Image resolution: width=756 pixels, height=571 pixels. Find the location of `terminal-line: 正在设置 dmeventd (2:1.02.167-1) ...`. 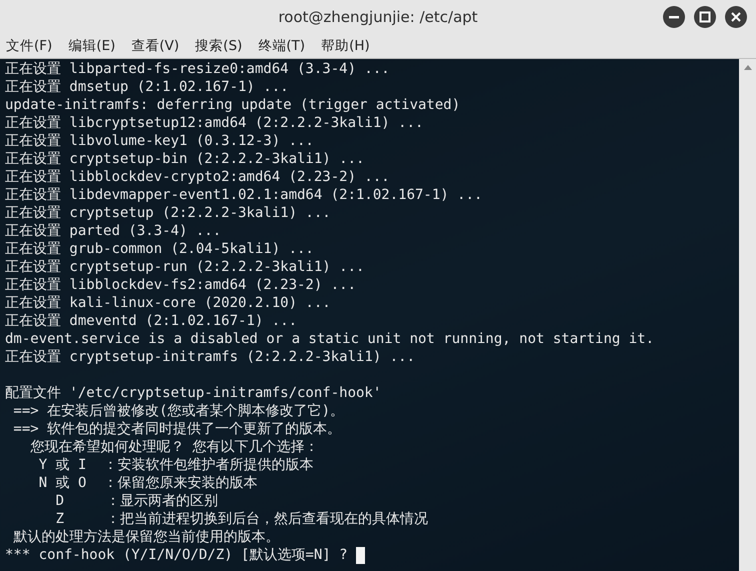

terminal-line: 正在设置 dmeventd (2:1.02.167-1) ... is located at coordinates (151, 321).